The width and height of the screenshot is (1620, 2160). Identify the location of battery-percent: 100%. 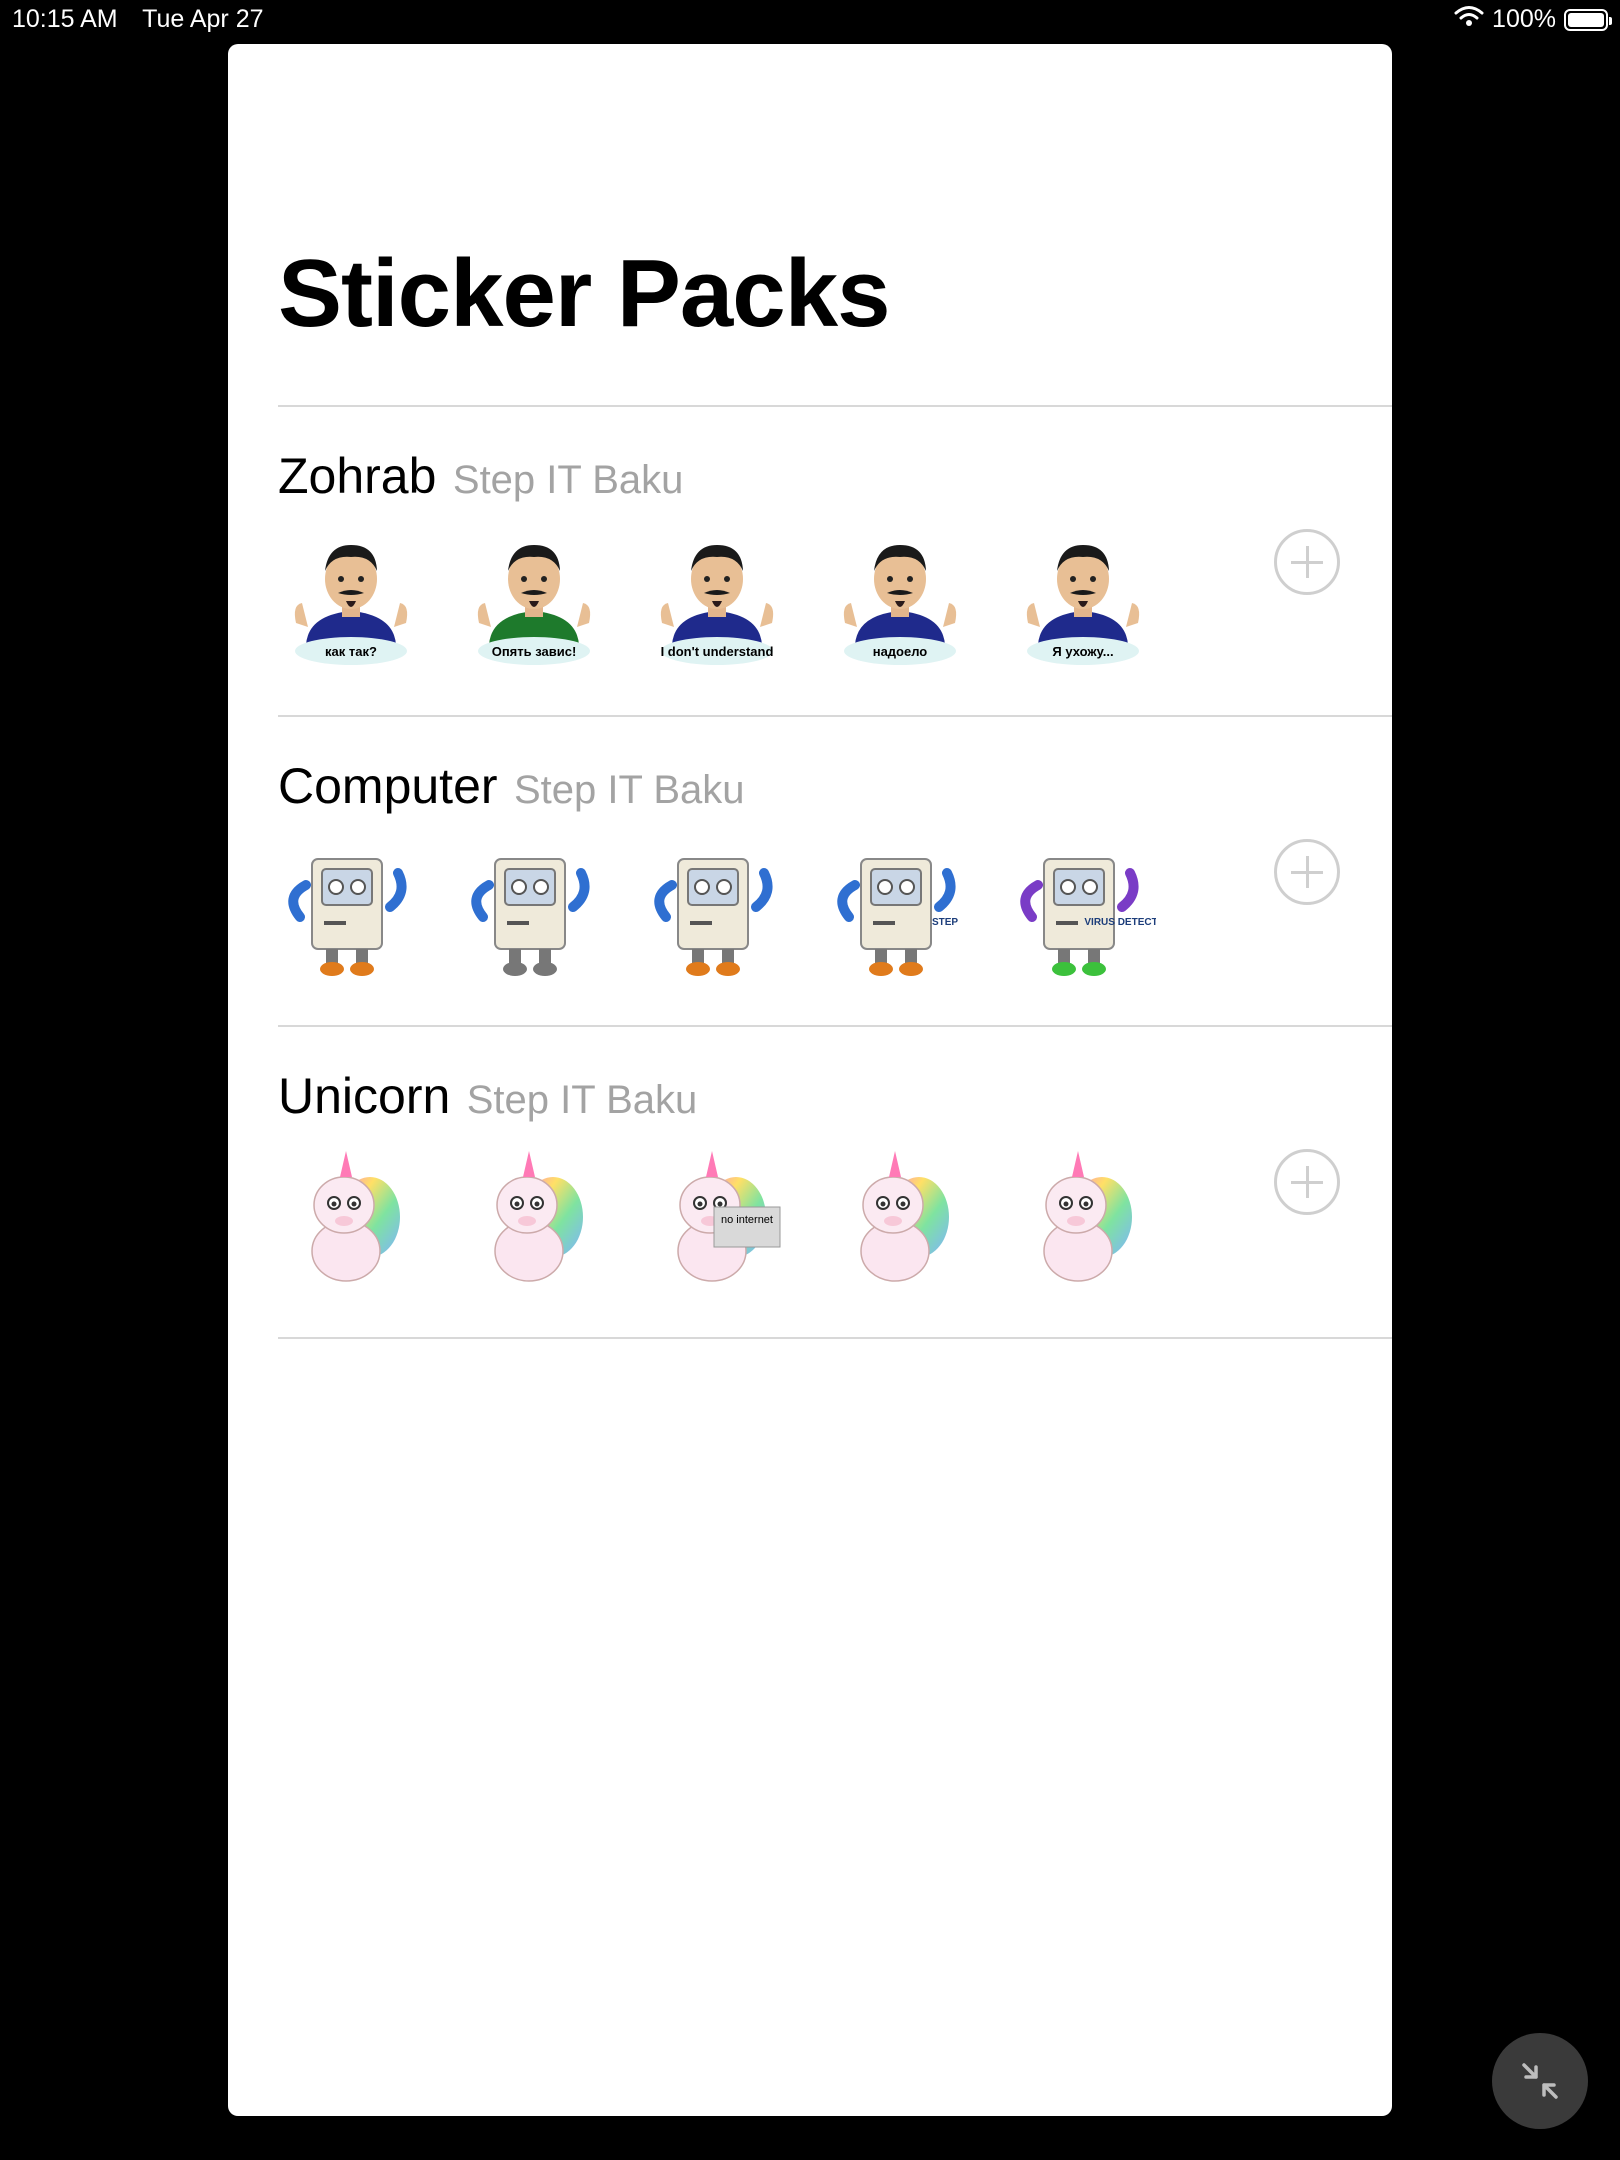
(1524, 19).